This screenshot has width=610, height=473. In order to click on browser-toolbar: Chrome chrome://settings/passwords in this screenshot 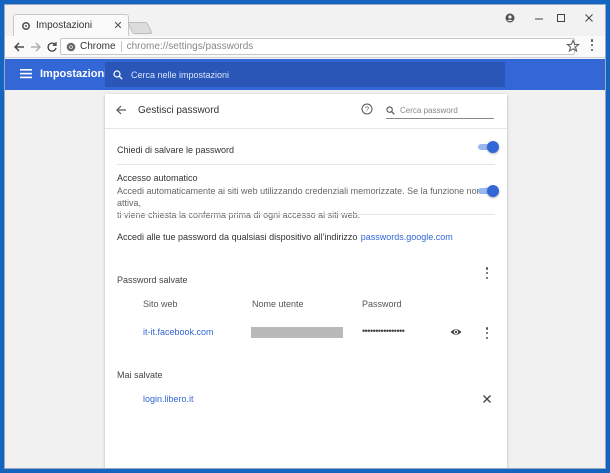, I will do `click(305, 47)`.